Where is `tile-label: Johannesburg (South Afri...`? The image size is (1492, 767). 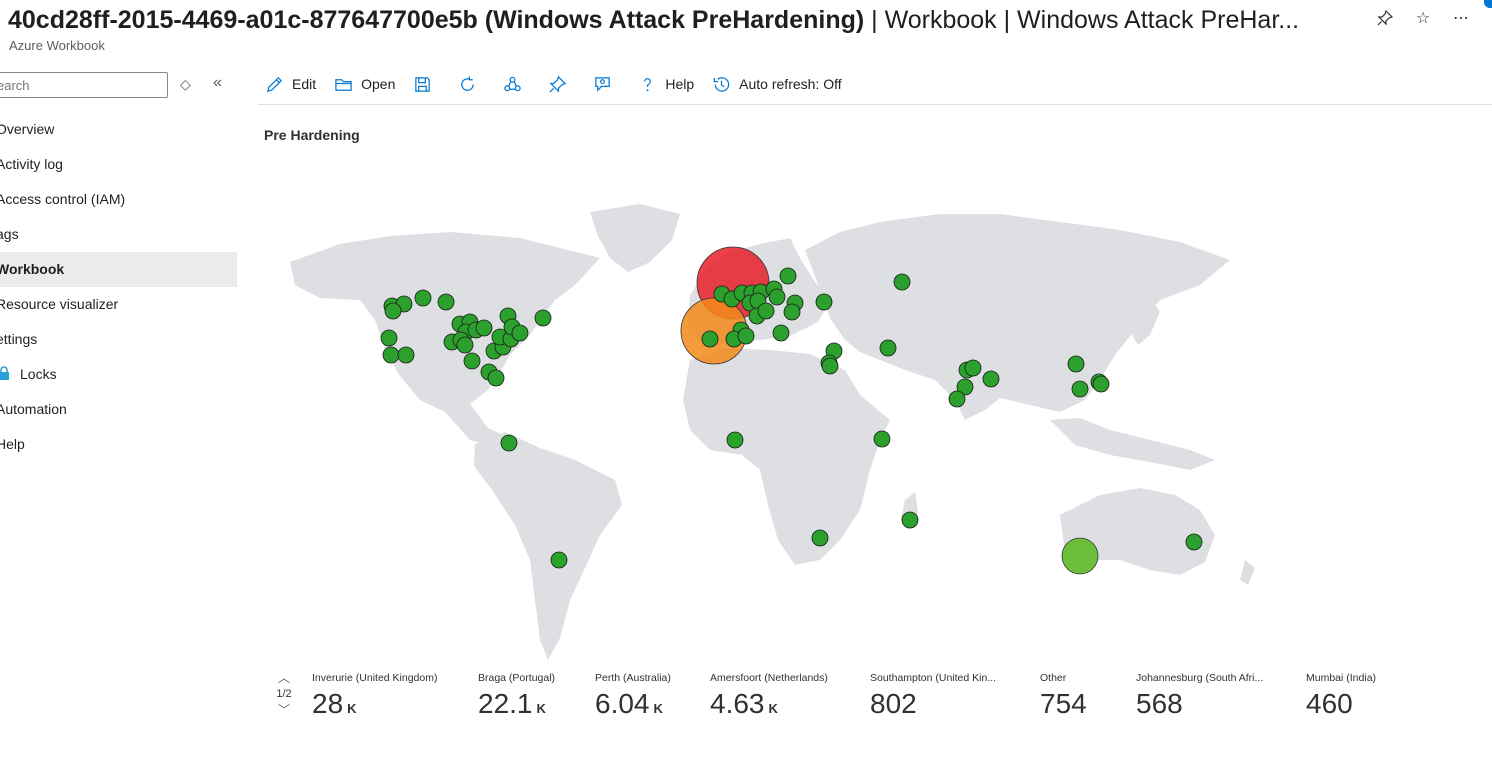 tile-label: Johannesburg (South Afri... is located at coordinates (1200, 678).